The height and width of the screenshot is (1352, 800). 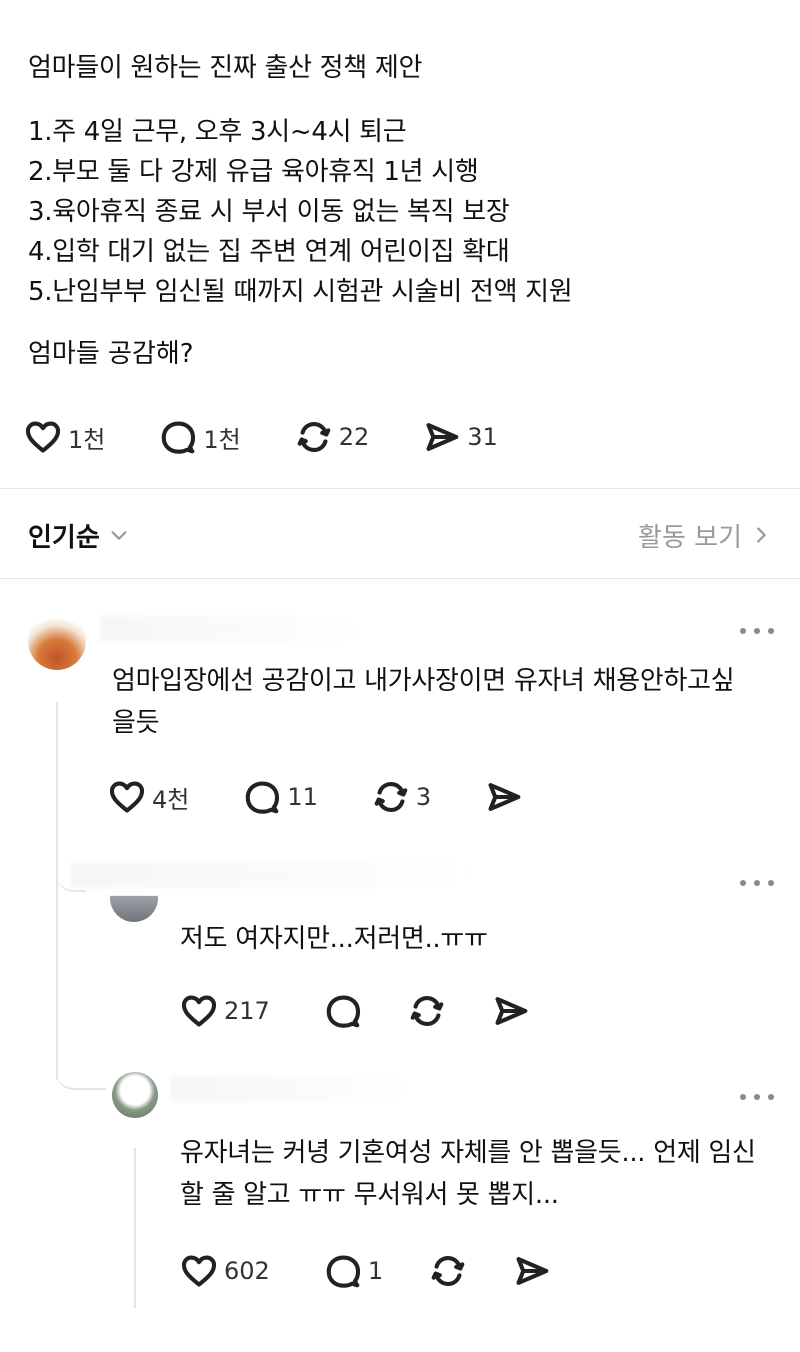 I want to click on post-actions: 1천 1천 22 31, so click(x=288, y=437).